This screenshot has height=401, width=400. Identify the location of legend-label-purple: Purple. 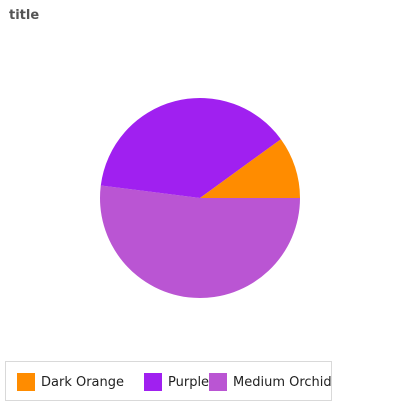
(189, 382).